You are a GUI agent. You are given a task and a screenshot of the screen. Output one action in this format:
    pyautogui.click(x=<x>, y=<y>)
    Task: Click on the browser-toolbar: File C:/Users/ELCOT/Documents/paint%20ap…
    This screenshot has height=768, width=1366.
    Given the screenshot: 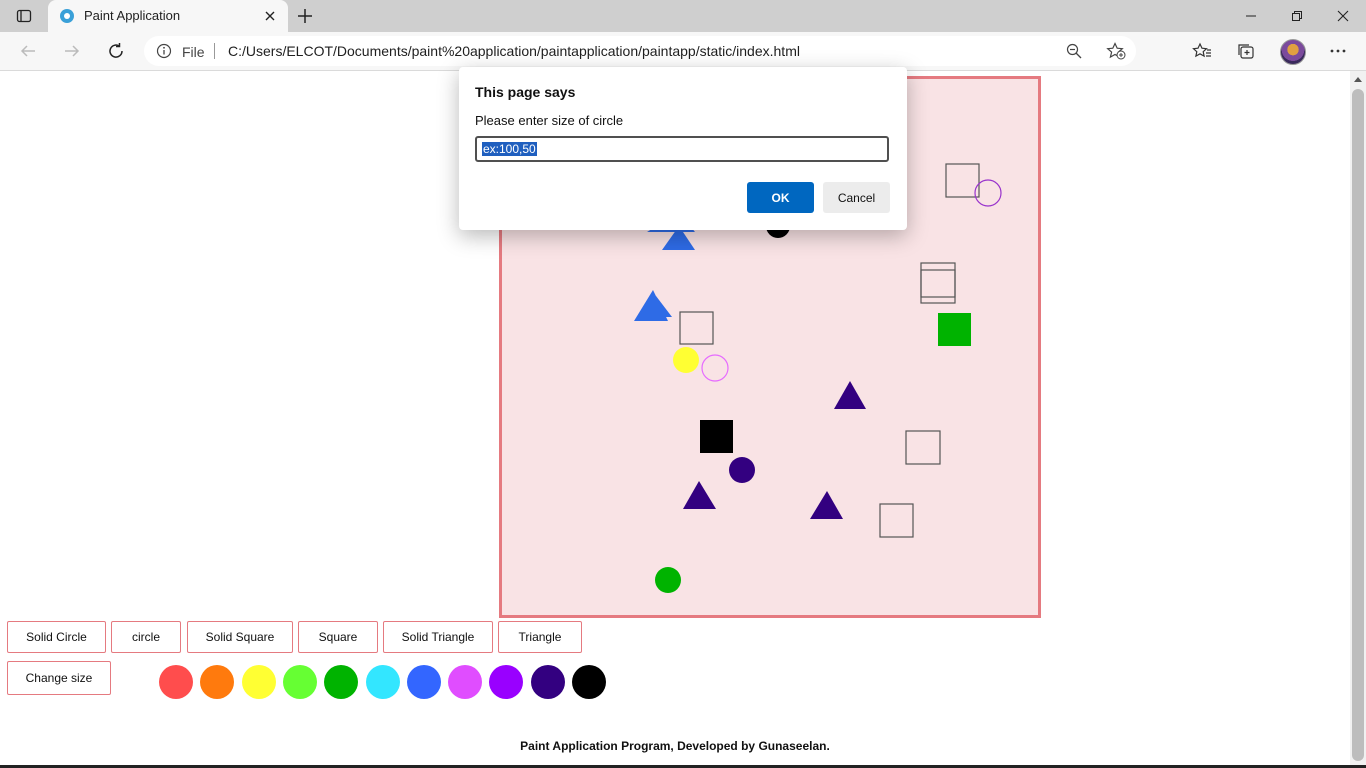 What is the action you would take?
    pyautogui.click(x=683, y=51)
    